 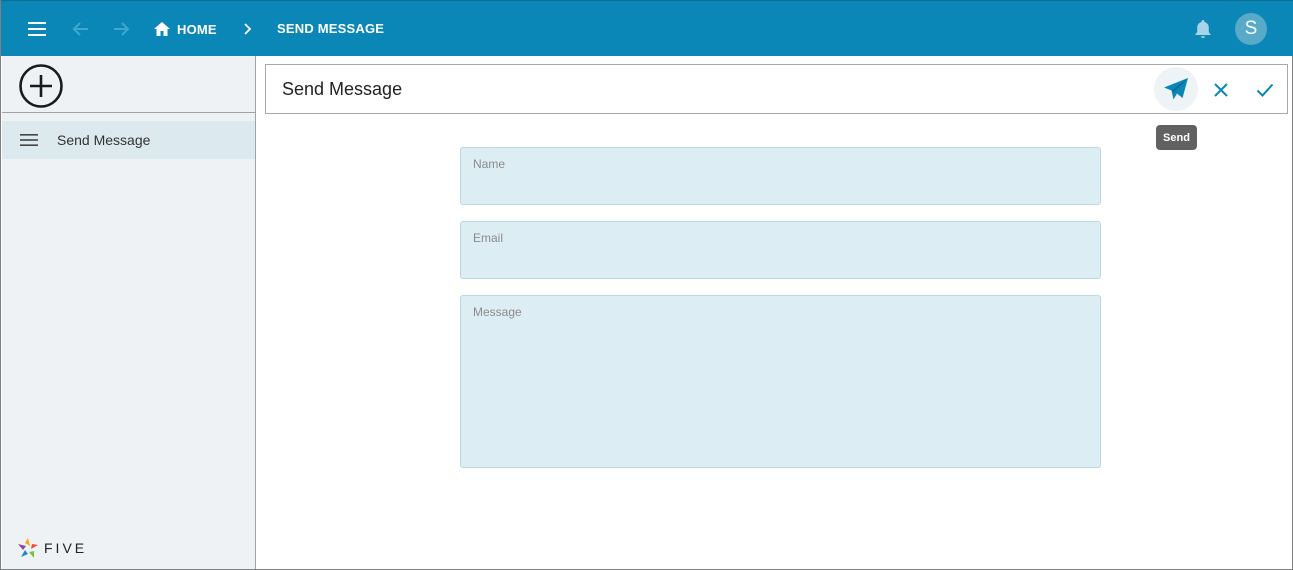 What do you see at coordinates (66, 548) in the screenshot?
I see `five-logo-text: FIVE` at bounding box center [66, 548].